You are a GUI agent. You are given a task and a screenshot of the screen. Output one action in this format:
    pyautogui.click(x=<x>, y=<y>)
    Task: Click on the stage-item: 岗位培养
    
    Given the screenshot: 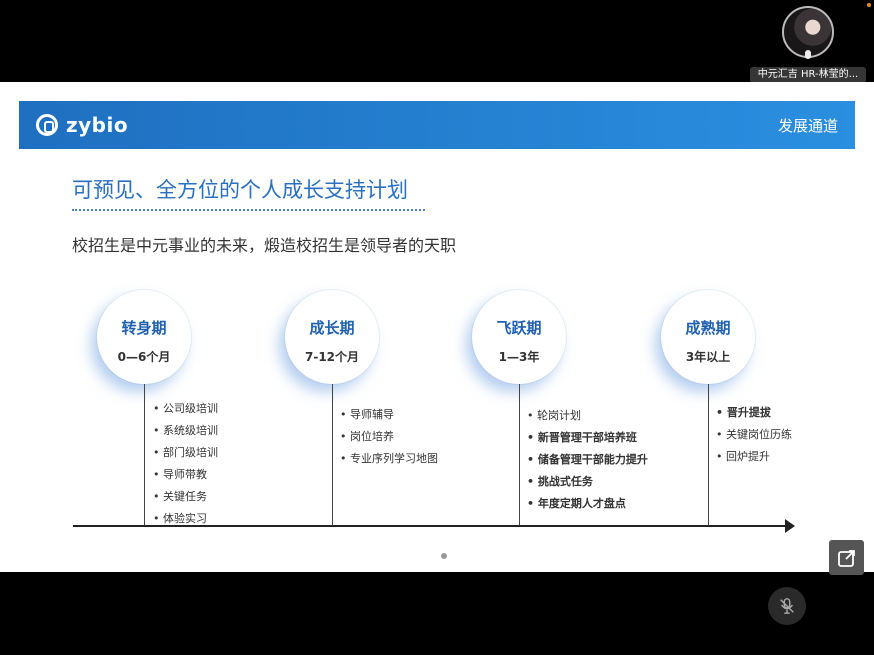 What is the action you would take?
    pyautogui.click(x=389, y=437)
    